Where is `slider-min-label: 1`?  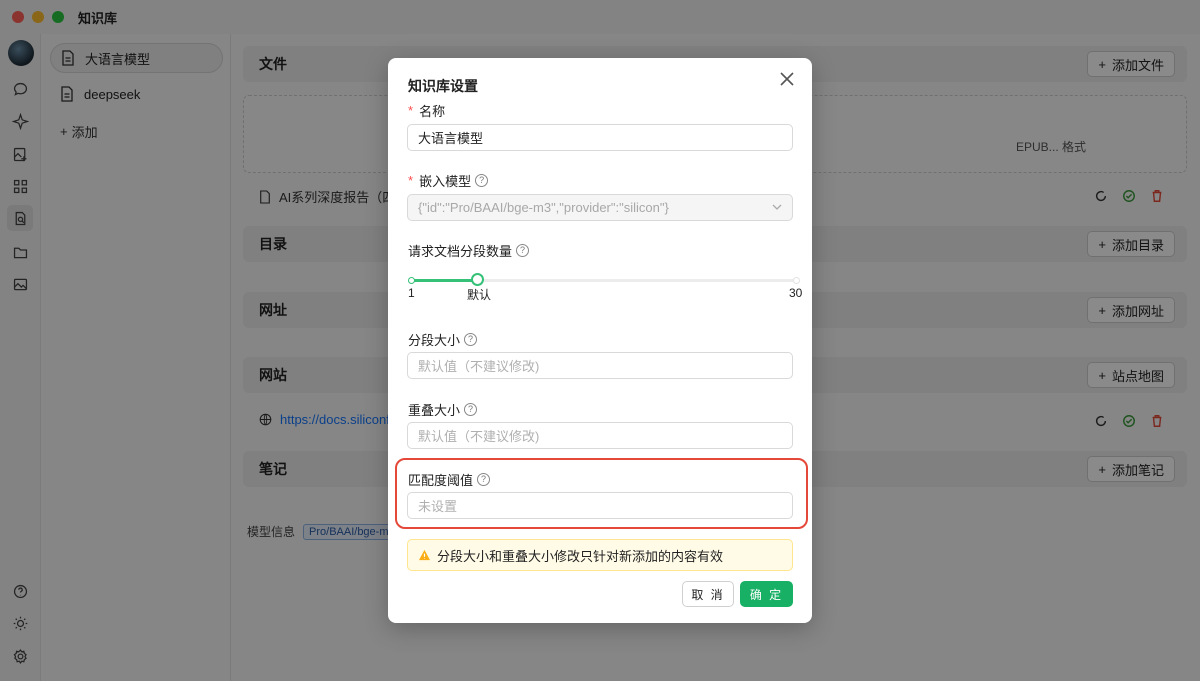
slider-min-label: 1 is located at coordinates (411, 293).